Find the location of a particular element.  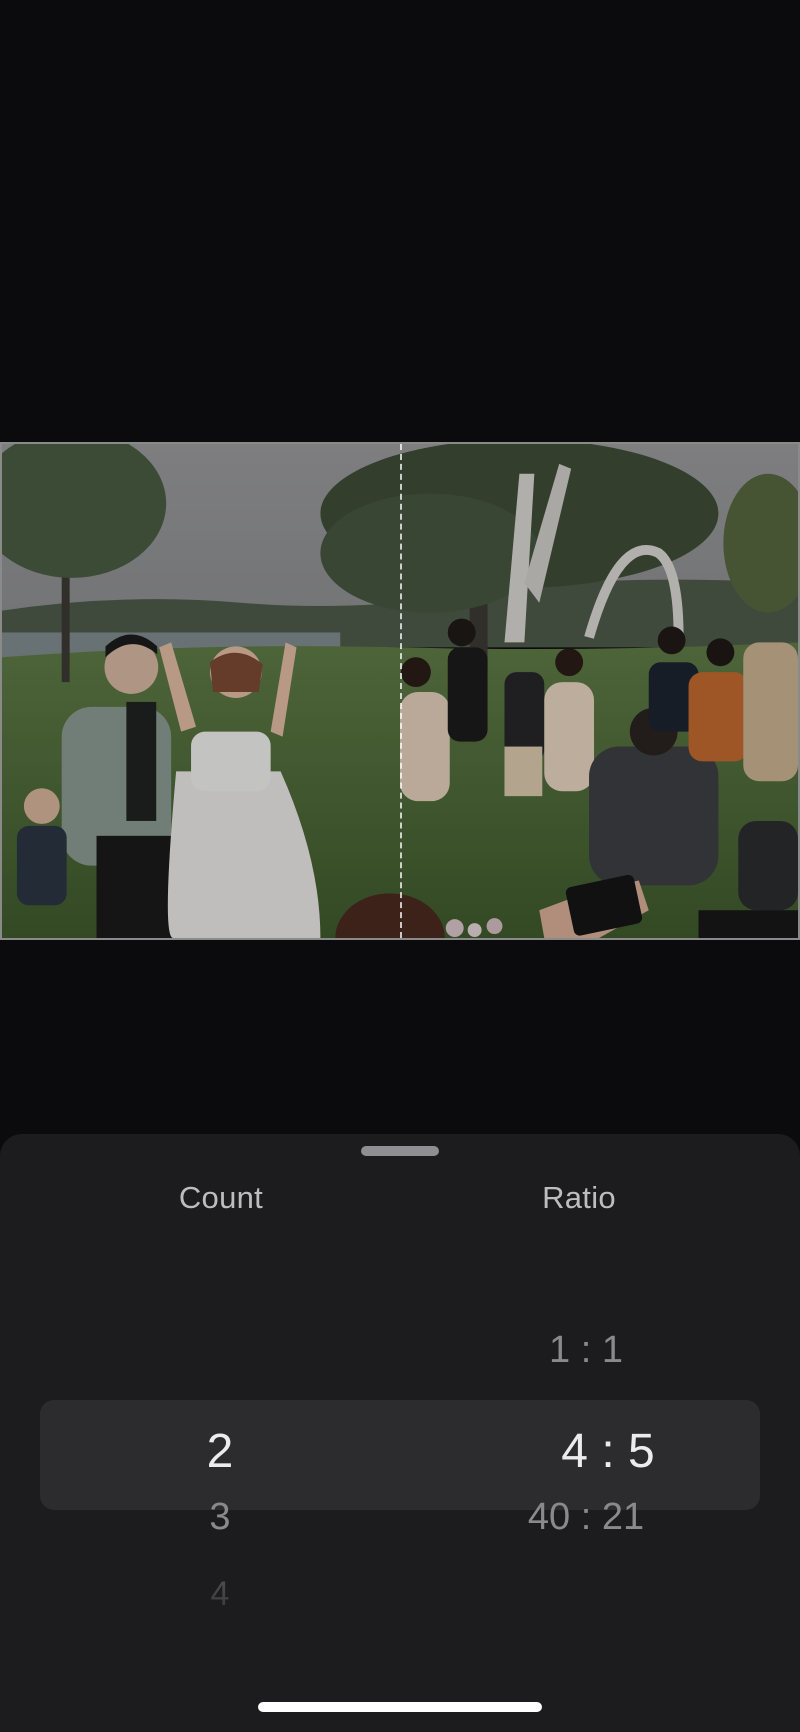

home-indicator is located at coordinates (400, 1707).